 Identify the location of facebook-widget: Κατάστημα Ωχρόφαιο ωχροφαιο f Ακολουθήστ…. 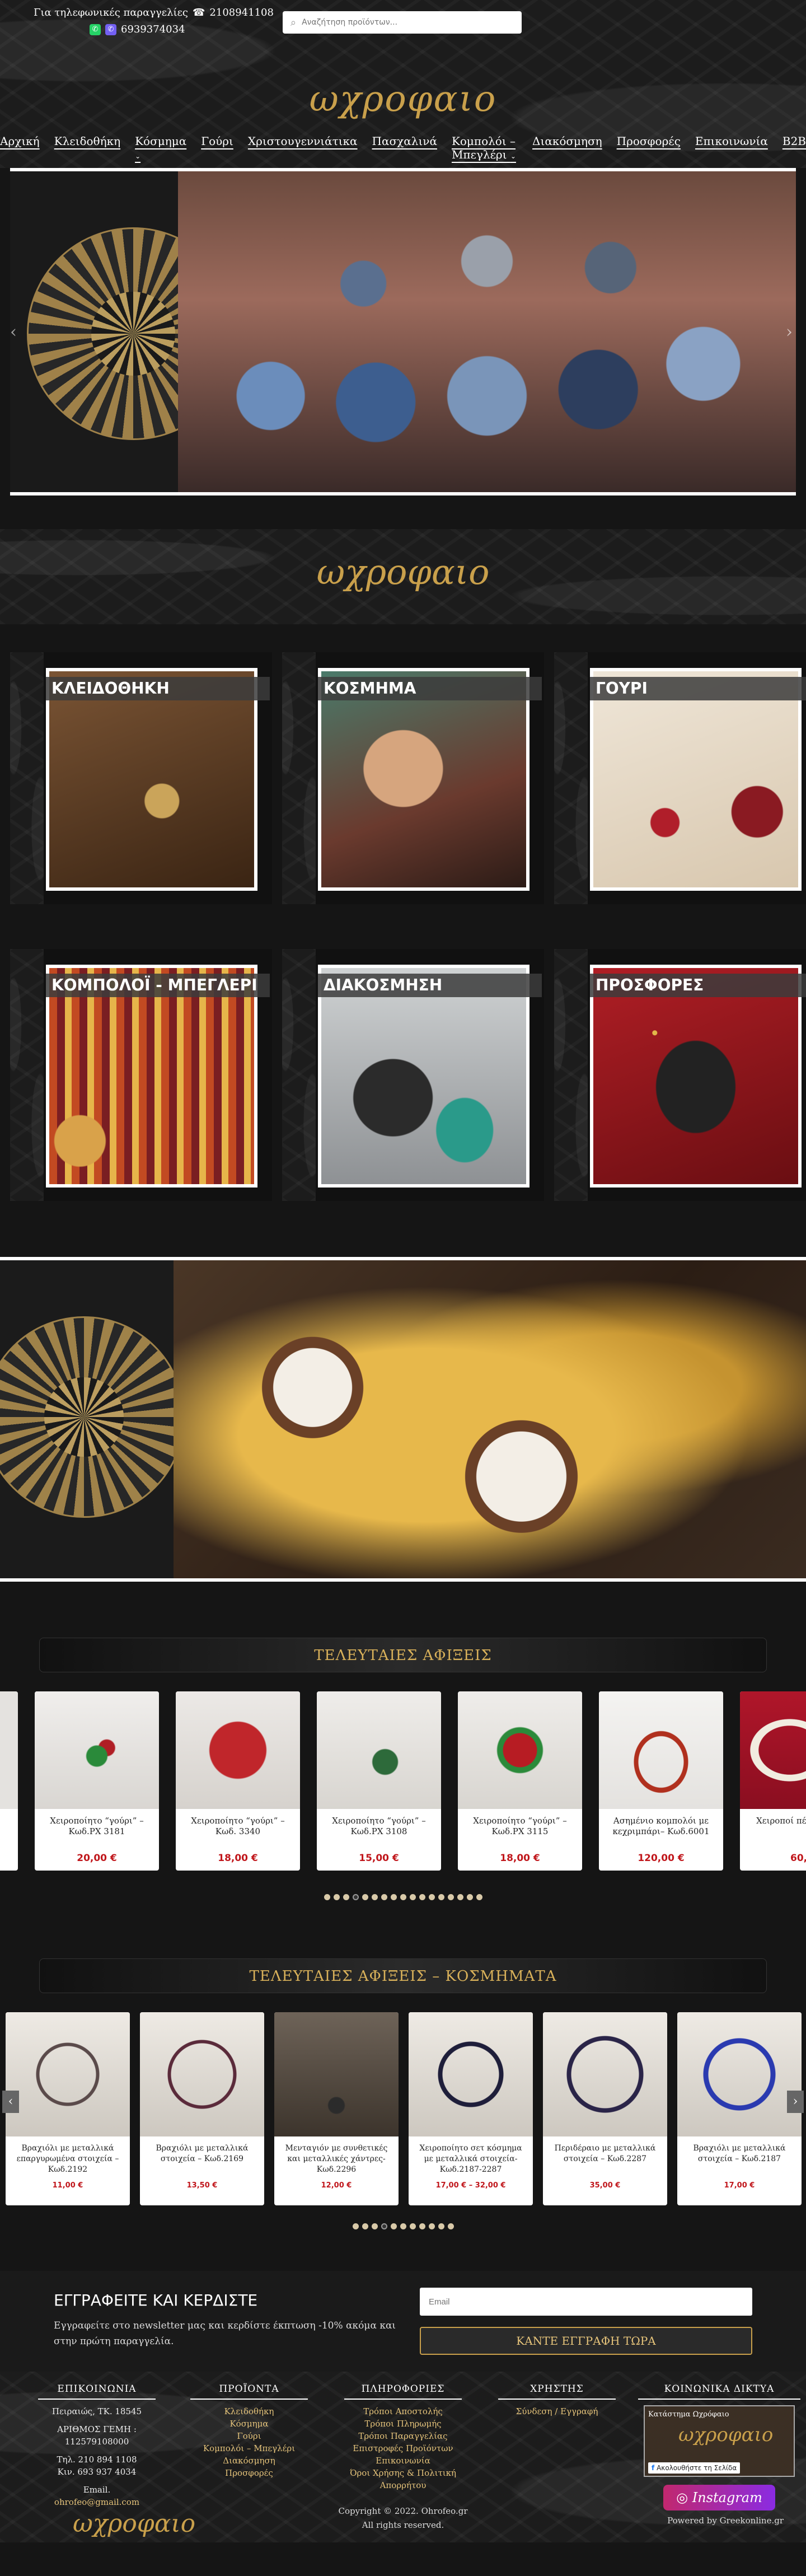
(720, 2441).